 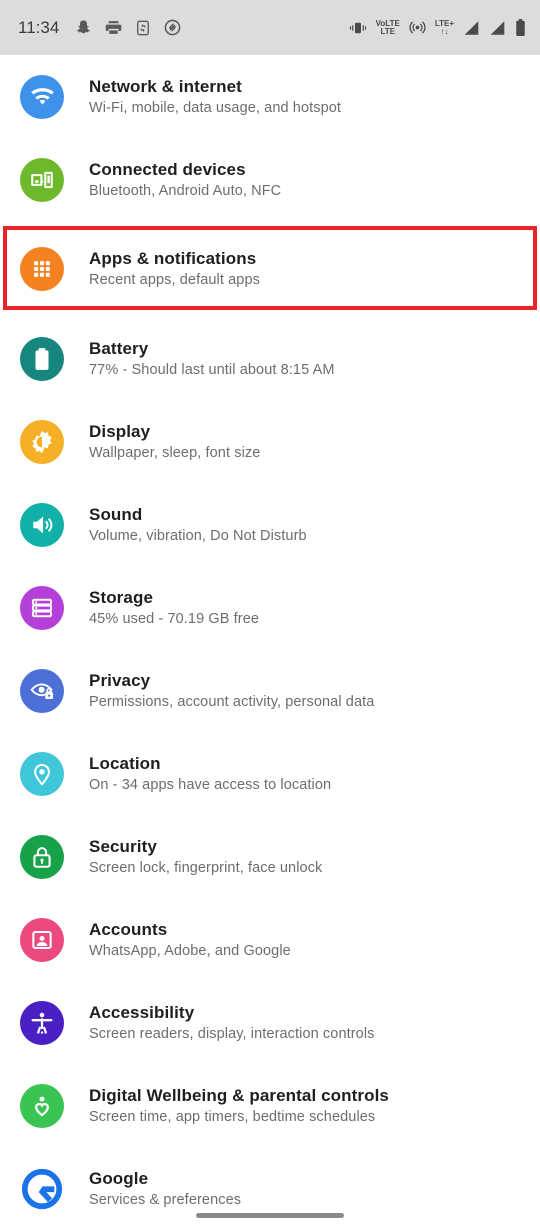 What do you see at coordinates (42, 96) in the screenshot?
I see `wifi-icon` at bounding box center [42, 96].